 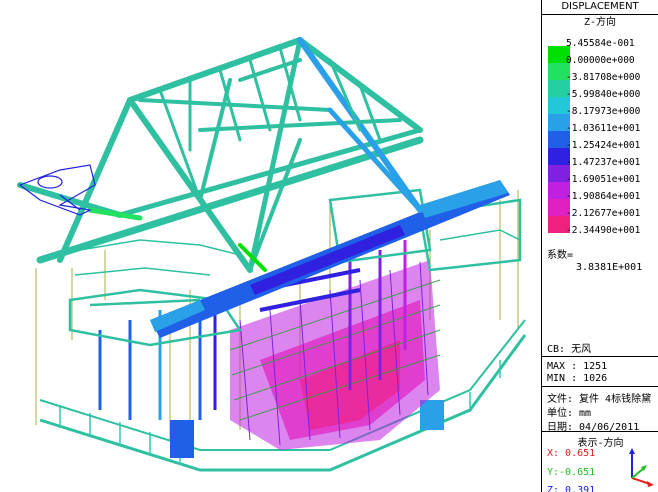 I want to click on legend-value: -1.47237e+001, so click(x=603, y=162).